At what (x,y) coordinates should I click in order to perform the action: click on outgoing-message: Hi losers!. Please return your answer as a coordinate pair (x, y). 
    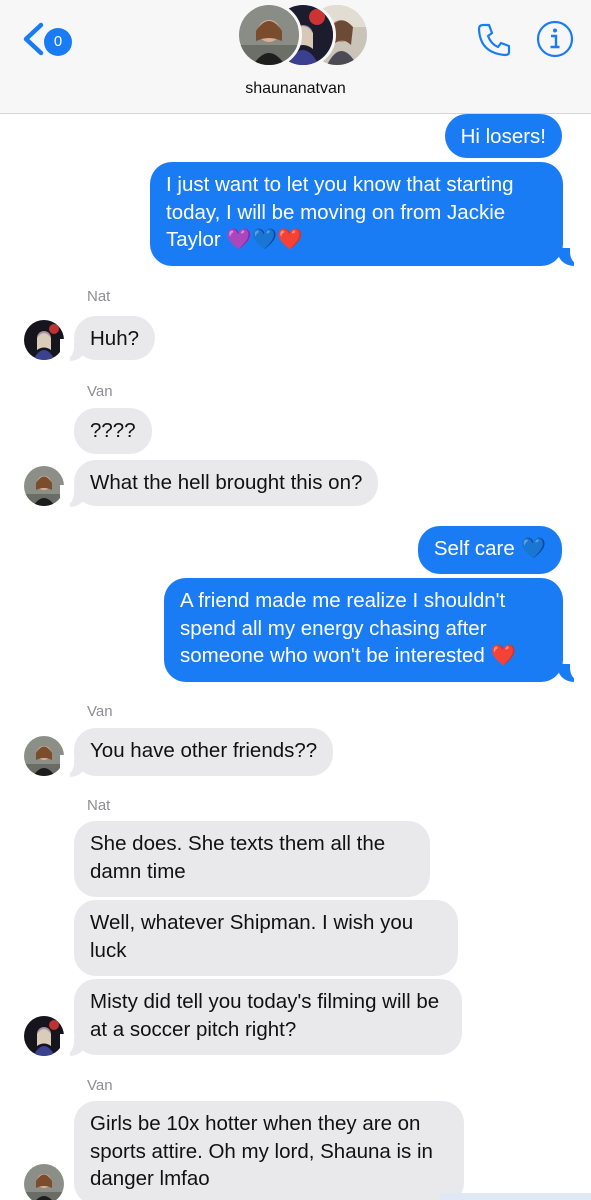
    Looking at the image, I should click on (503, 136).